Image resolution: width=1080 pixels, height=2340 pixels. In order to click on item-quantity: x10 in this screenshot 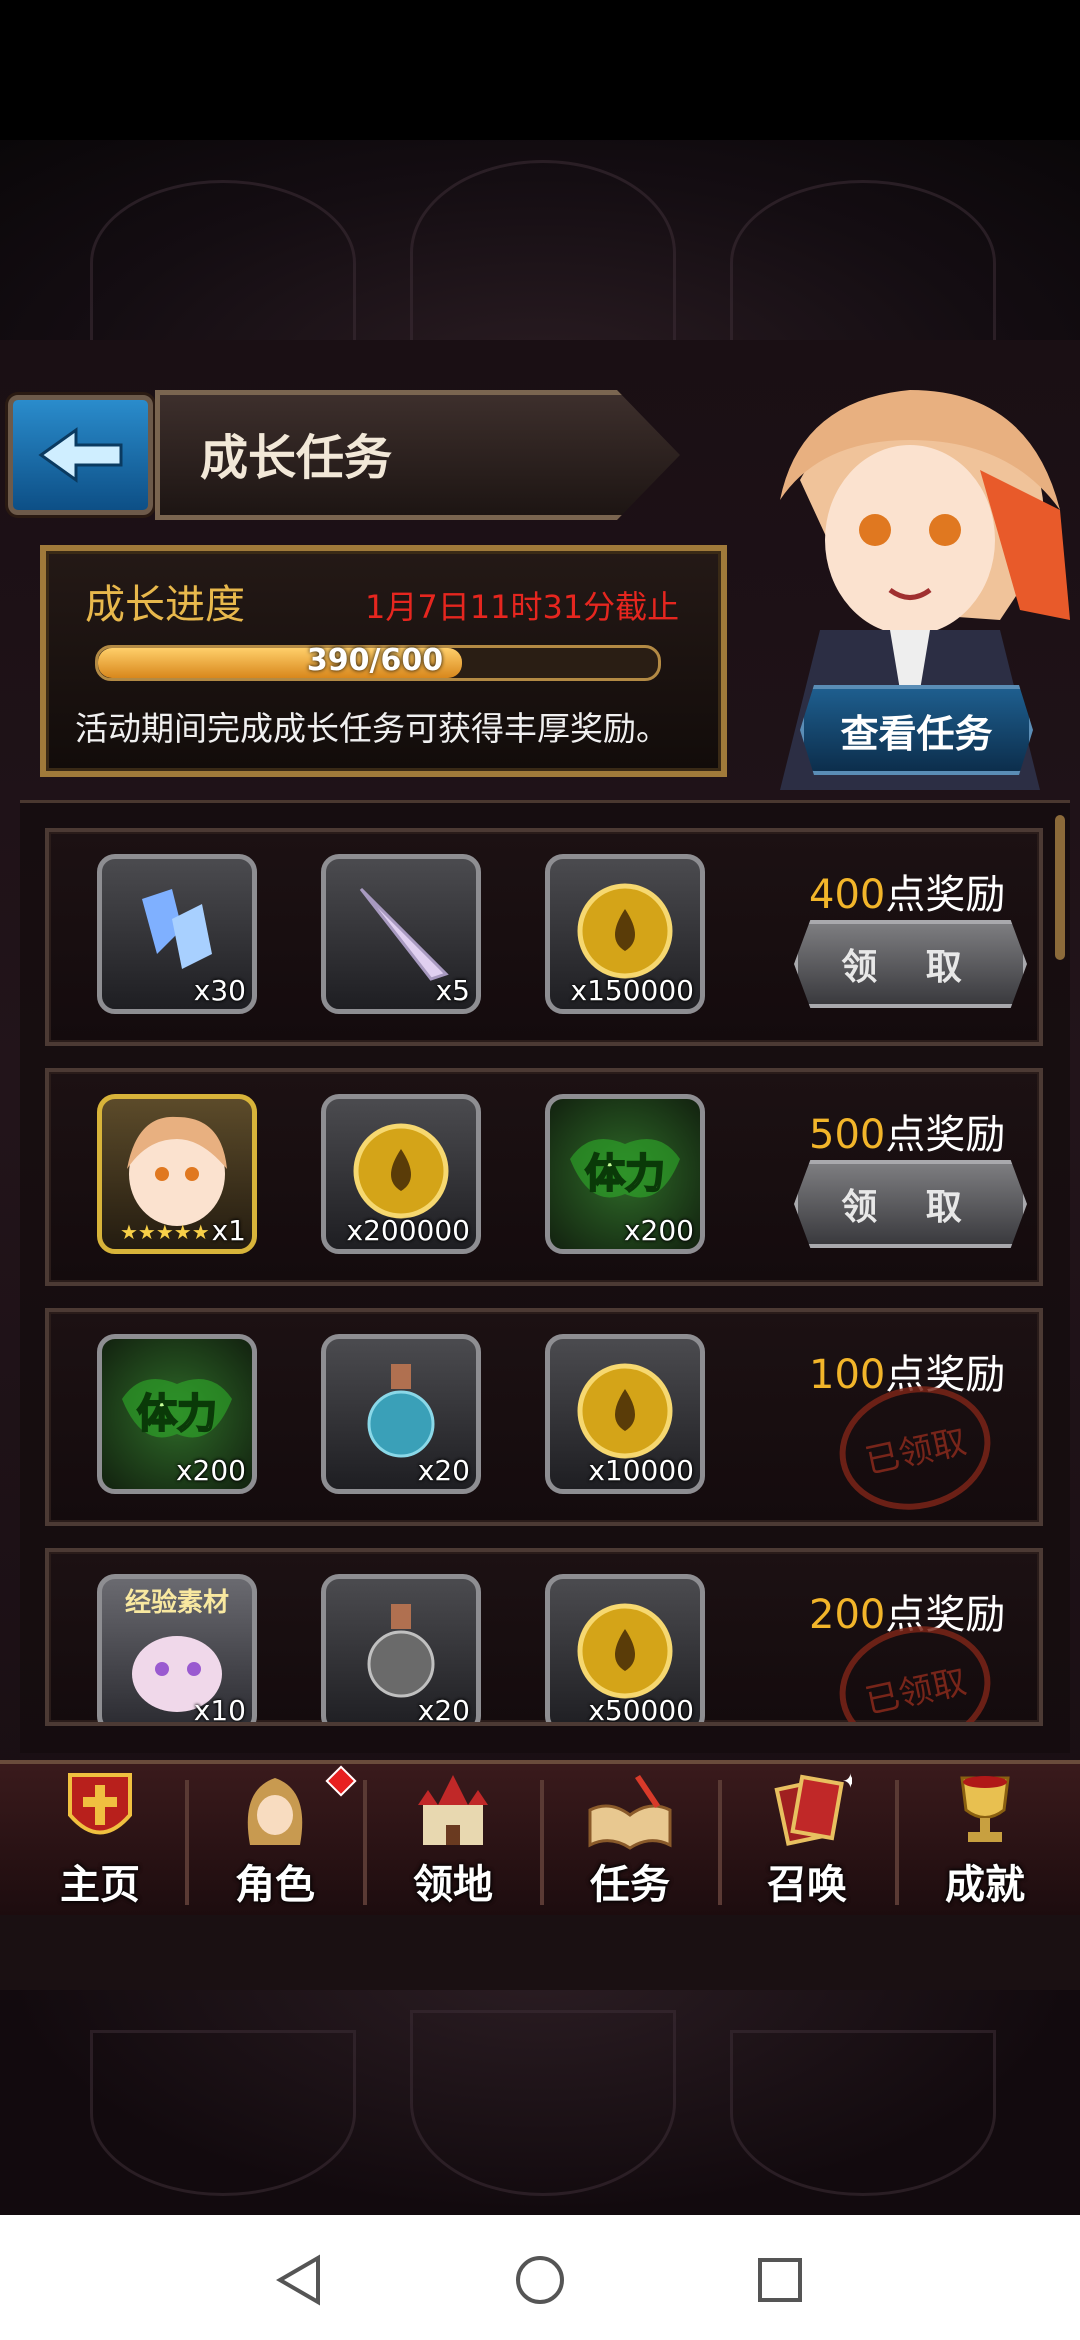, I will do `click(219, 1710)`.